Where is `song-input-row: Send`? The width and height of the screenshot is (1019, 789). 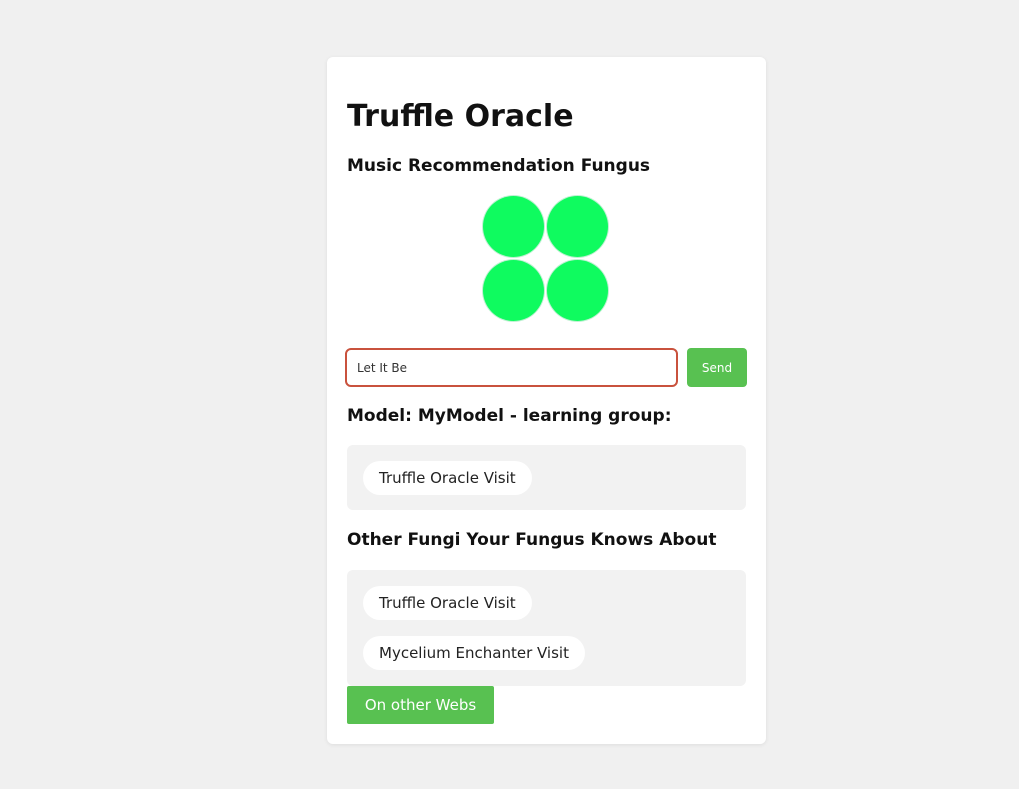 song-input-row: Send is located at coordinates (546, 367).